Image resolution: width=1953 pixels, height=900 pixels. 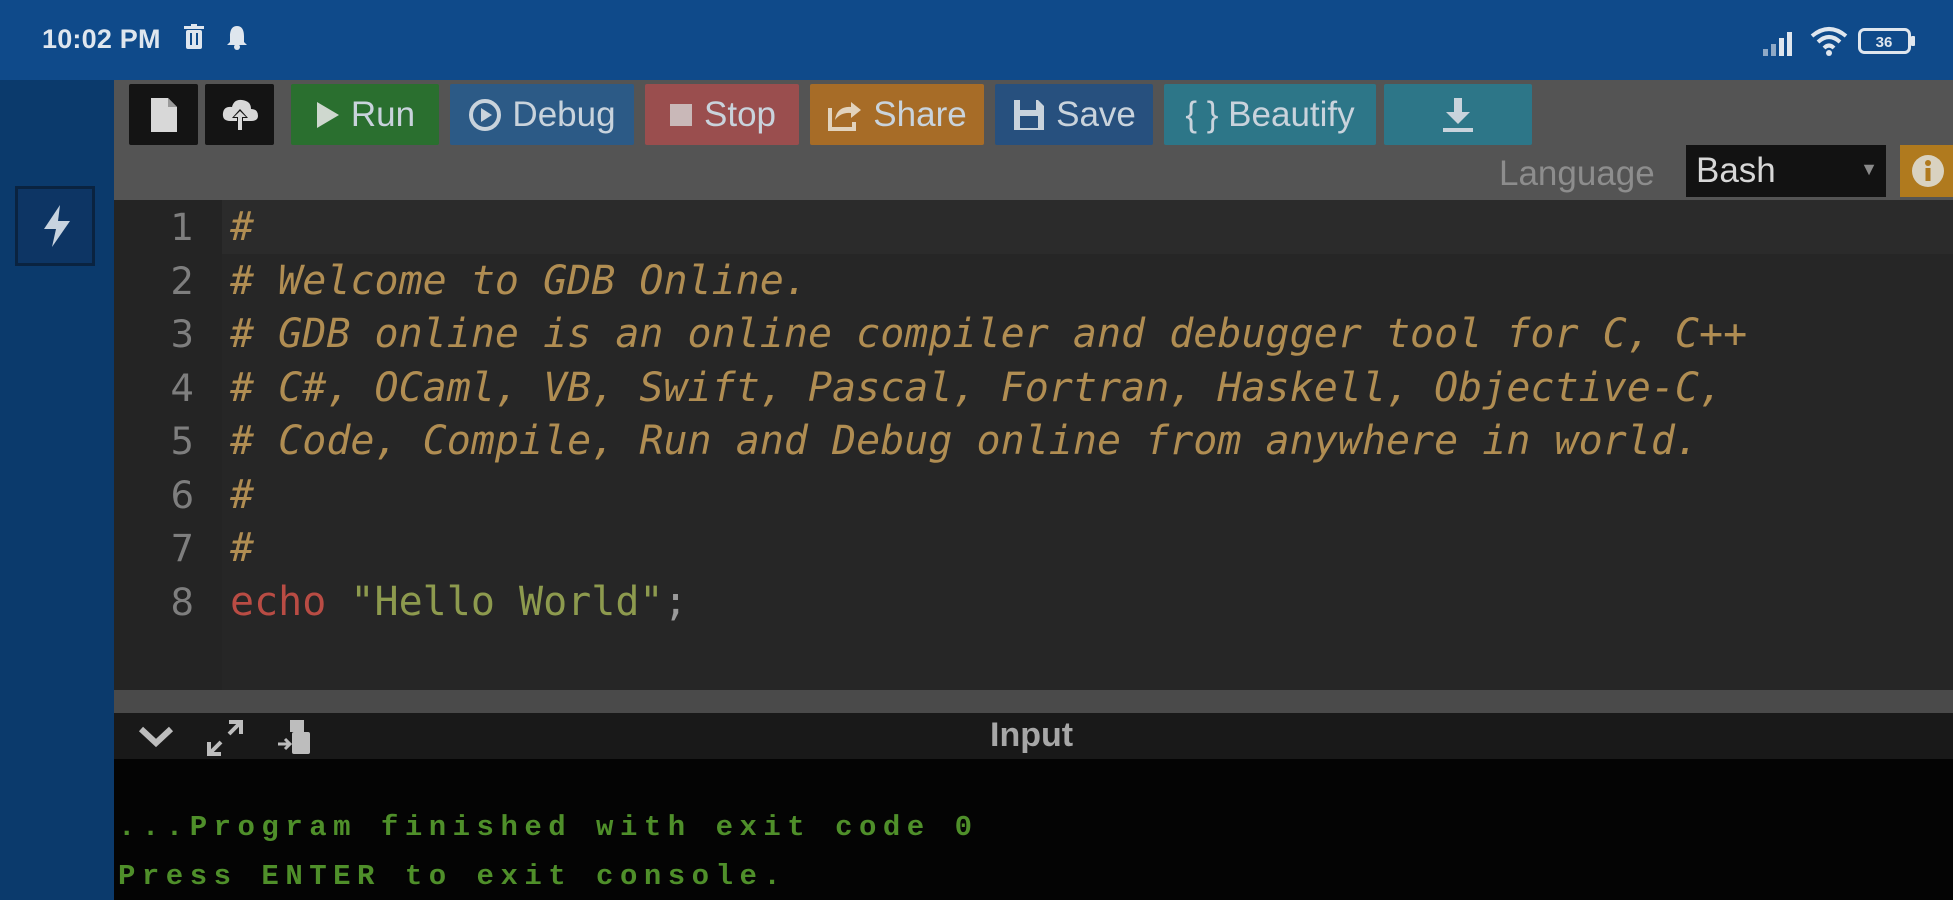 I want to click on svg-text: 36, so click(x=1884, y=42).